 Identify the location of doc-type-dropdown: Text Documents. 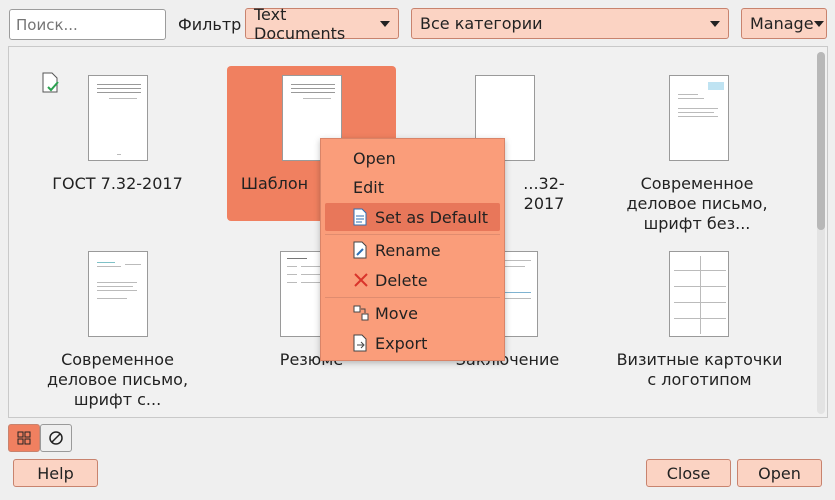
(322, 24).